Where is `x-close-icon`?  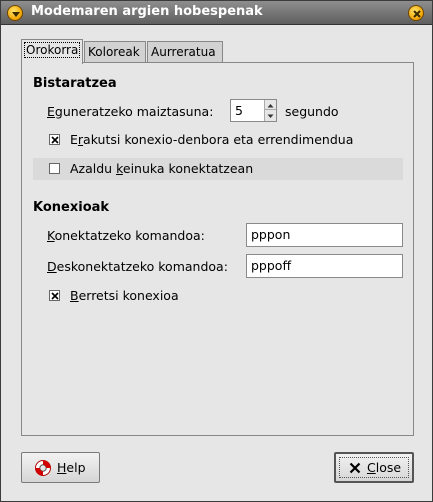
x-close-icon is located at coordinates (355, 469).